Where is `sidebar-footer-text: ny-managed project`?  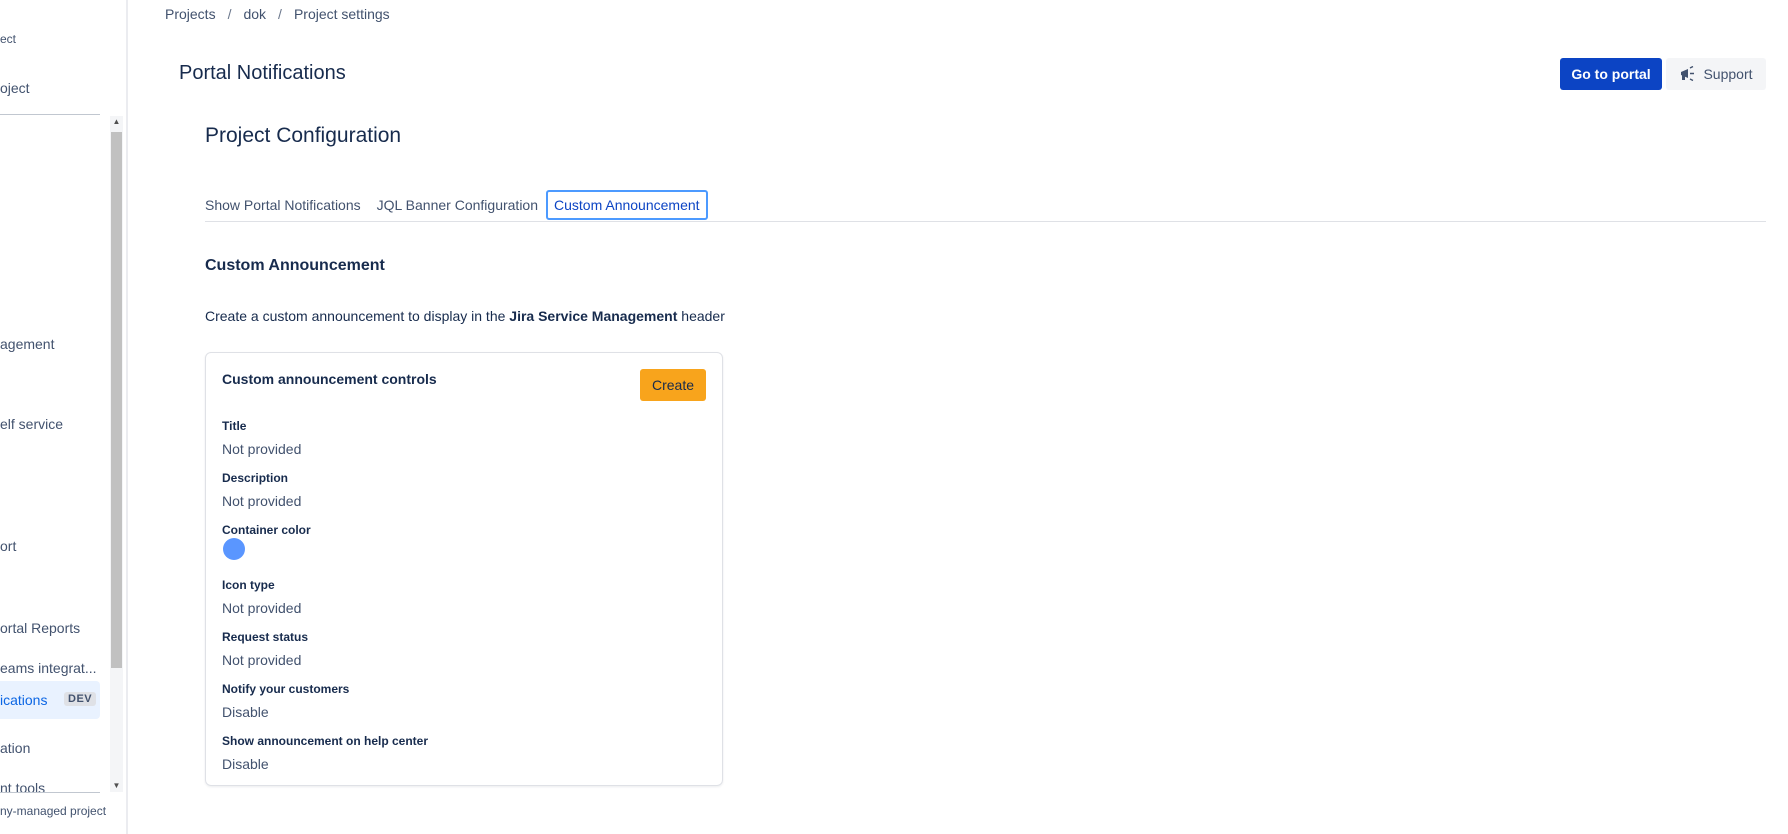
sidebar-footer-text: ny-managed project is located at coordinates (53, 811).